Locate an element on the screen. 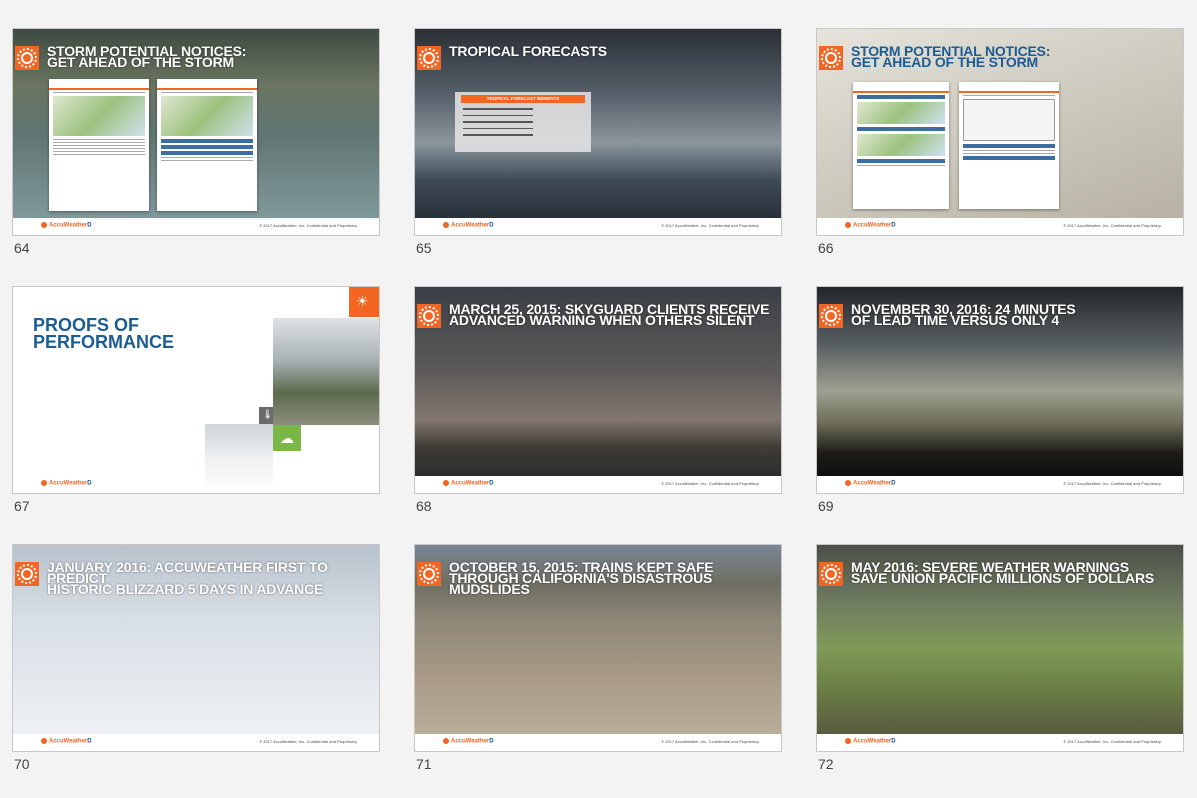 This screenshot has width=1197, height=798. slide-number: 64 is located at coordinates (22, 248).